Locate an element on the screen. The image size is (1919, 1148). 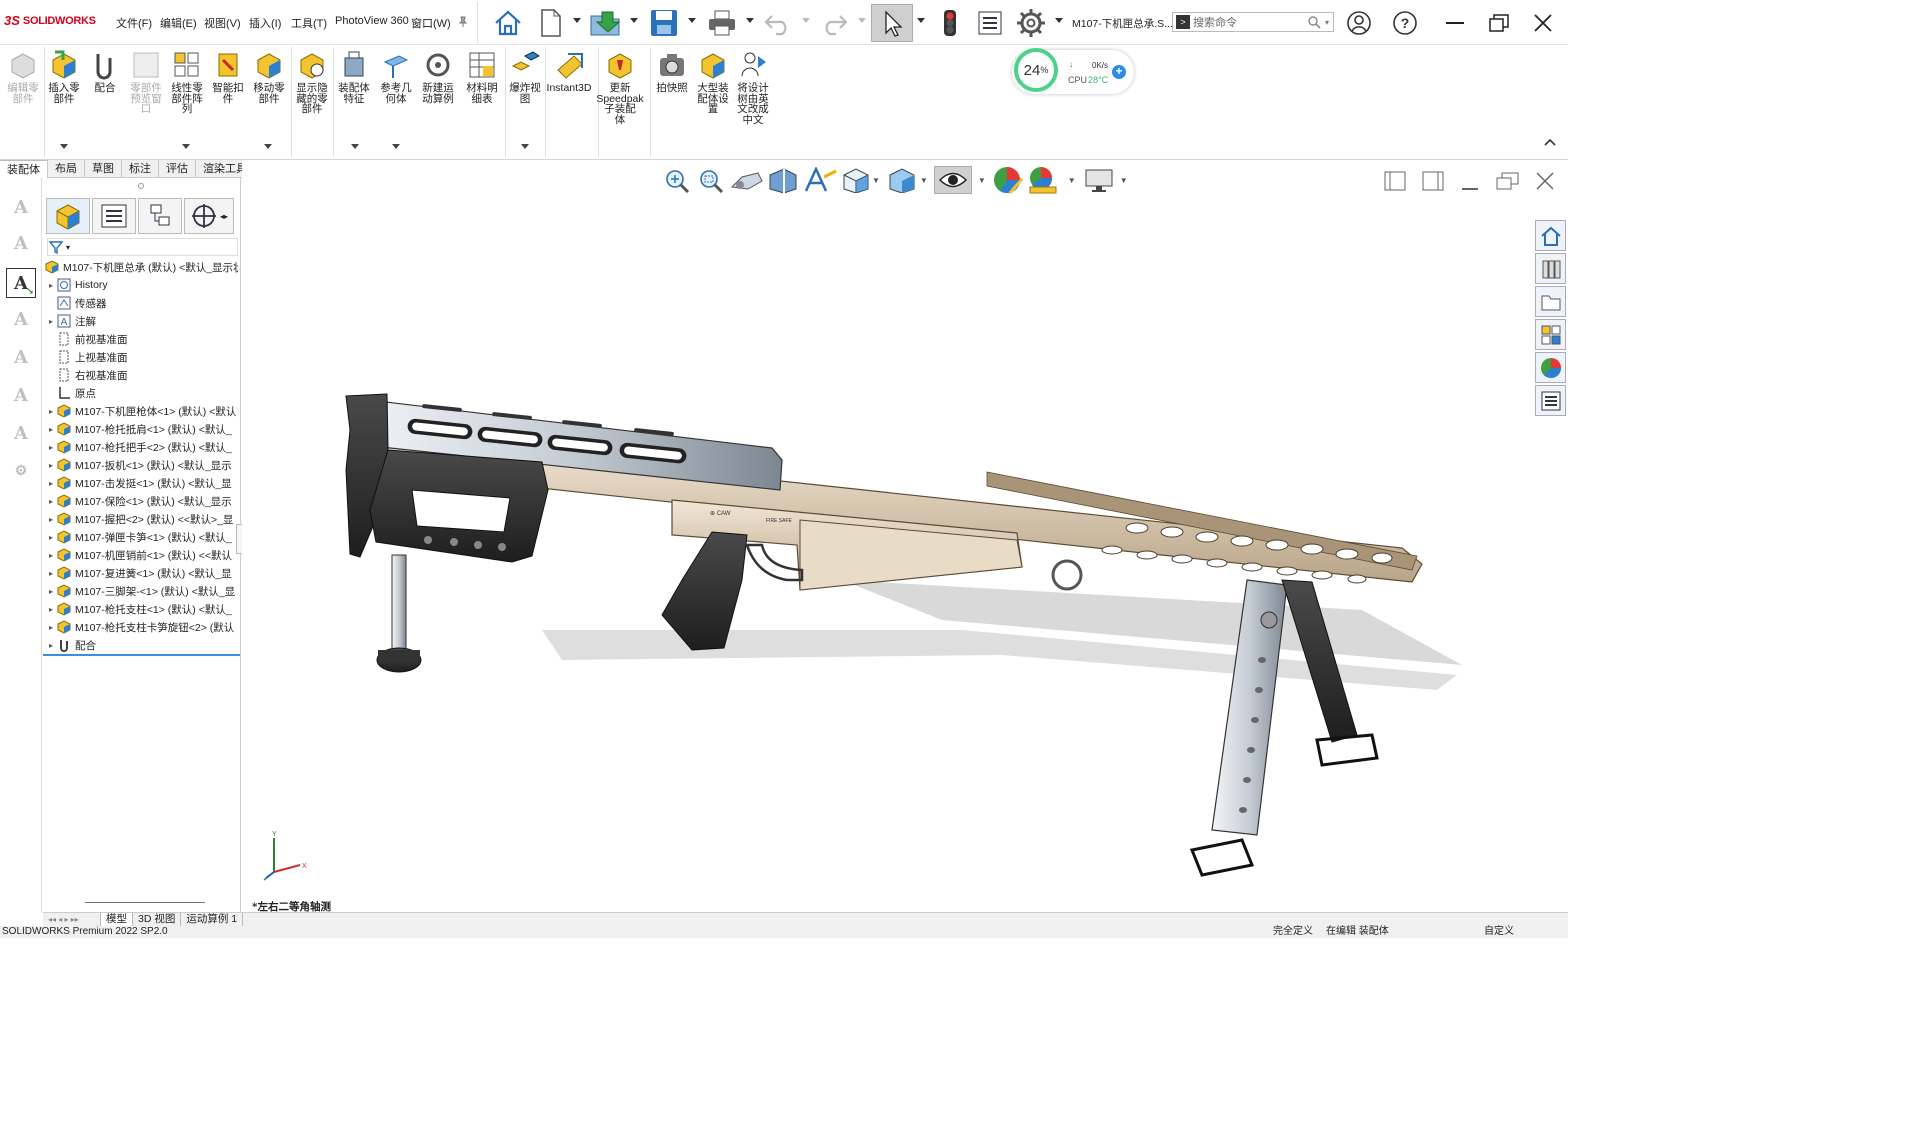
ribbon-button-large-assembly: 大型装 配体设 置 is located at coordinates (713, 82).